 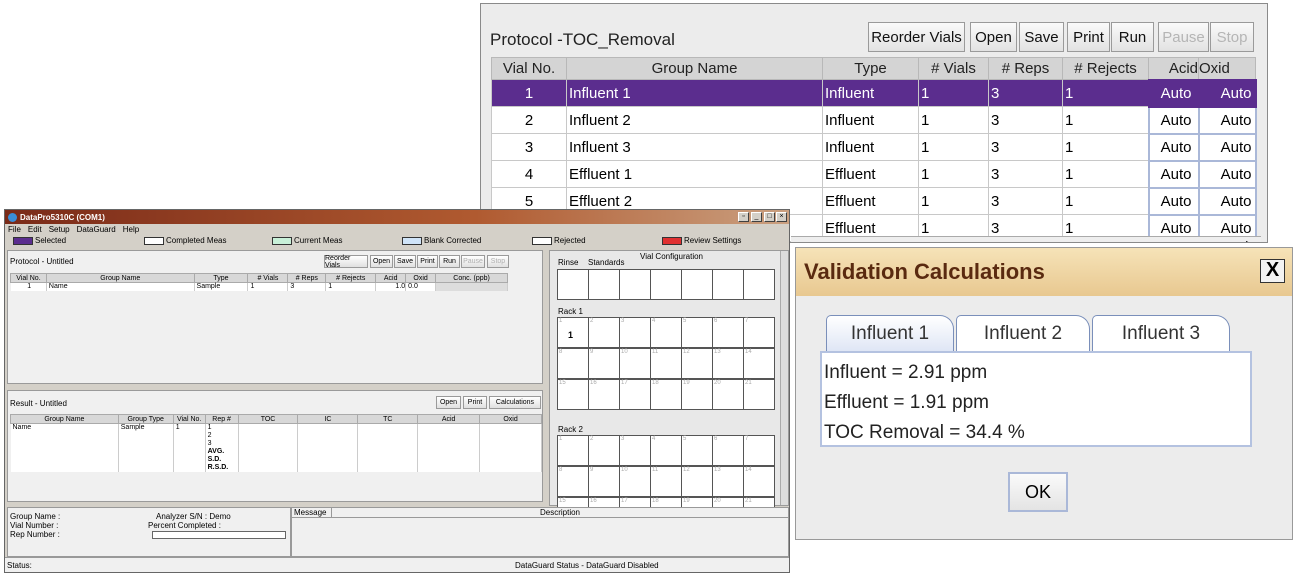 I want to click on col-oxid: Oxid, so click(x=1227, y=68).